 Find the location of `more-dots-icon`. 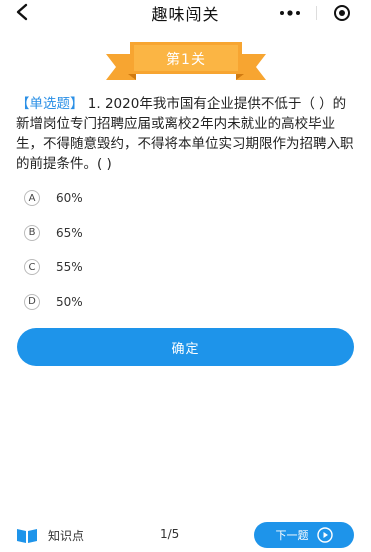

more-dots-icon is located at coordinates (290, 13).